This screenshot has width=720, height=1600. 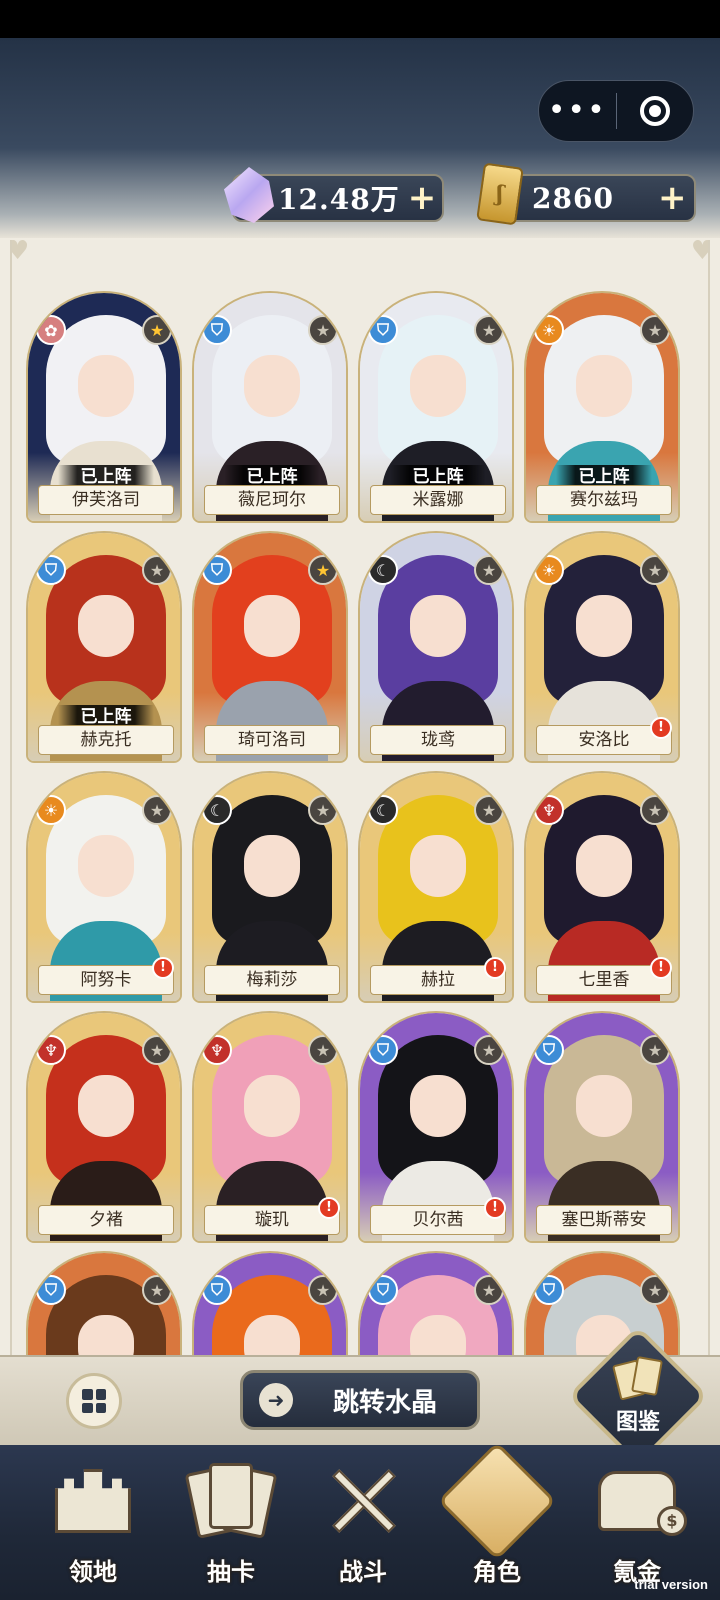 I want to click on ticket-value: 2860, so click(x=573, y=198).